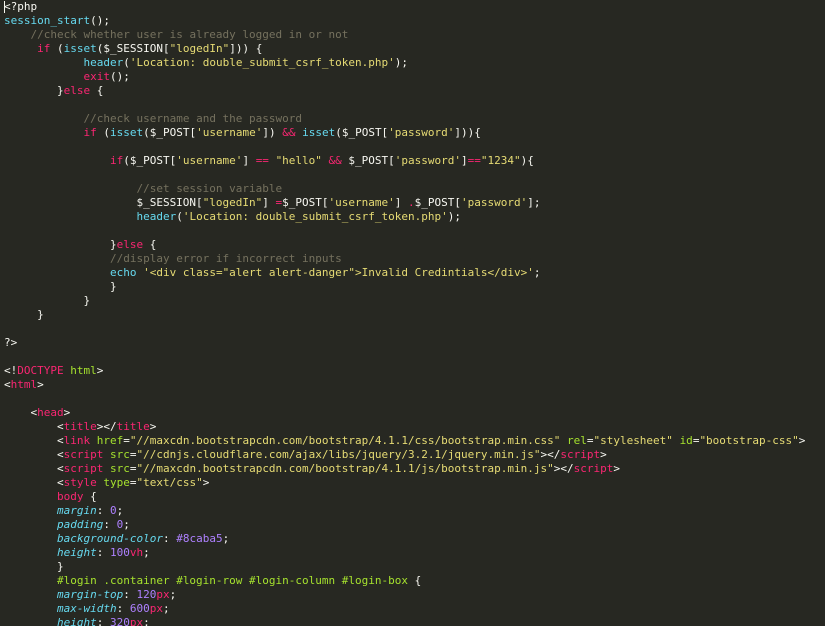 The width and height of the screenshot is (825, 626). I want to click on code-token: ])){, so click(467, 132).